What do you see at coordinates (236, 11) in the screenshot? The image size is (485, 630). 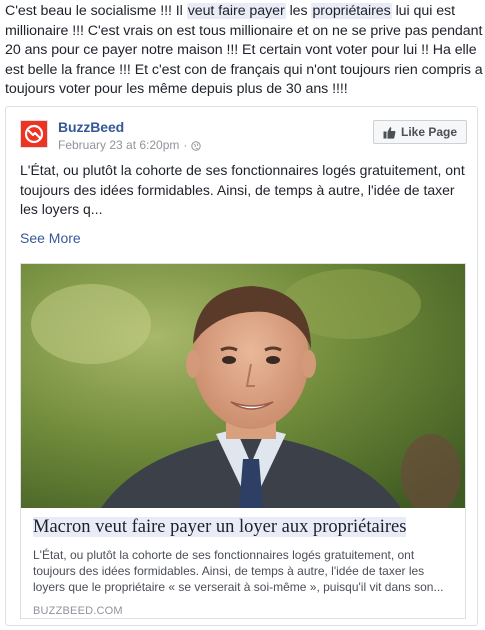 I see `highlighted-phrase: veut faire payer` at bounding box center [236, 11].